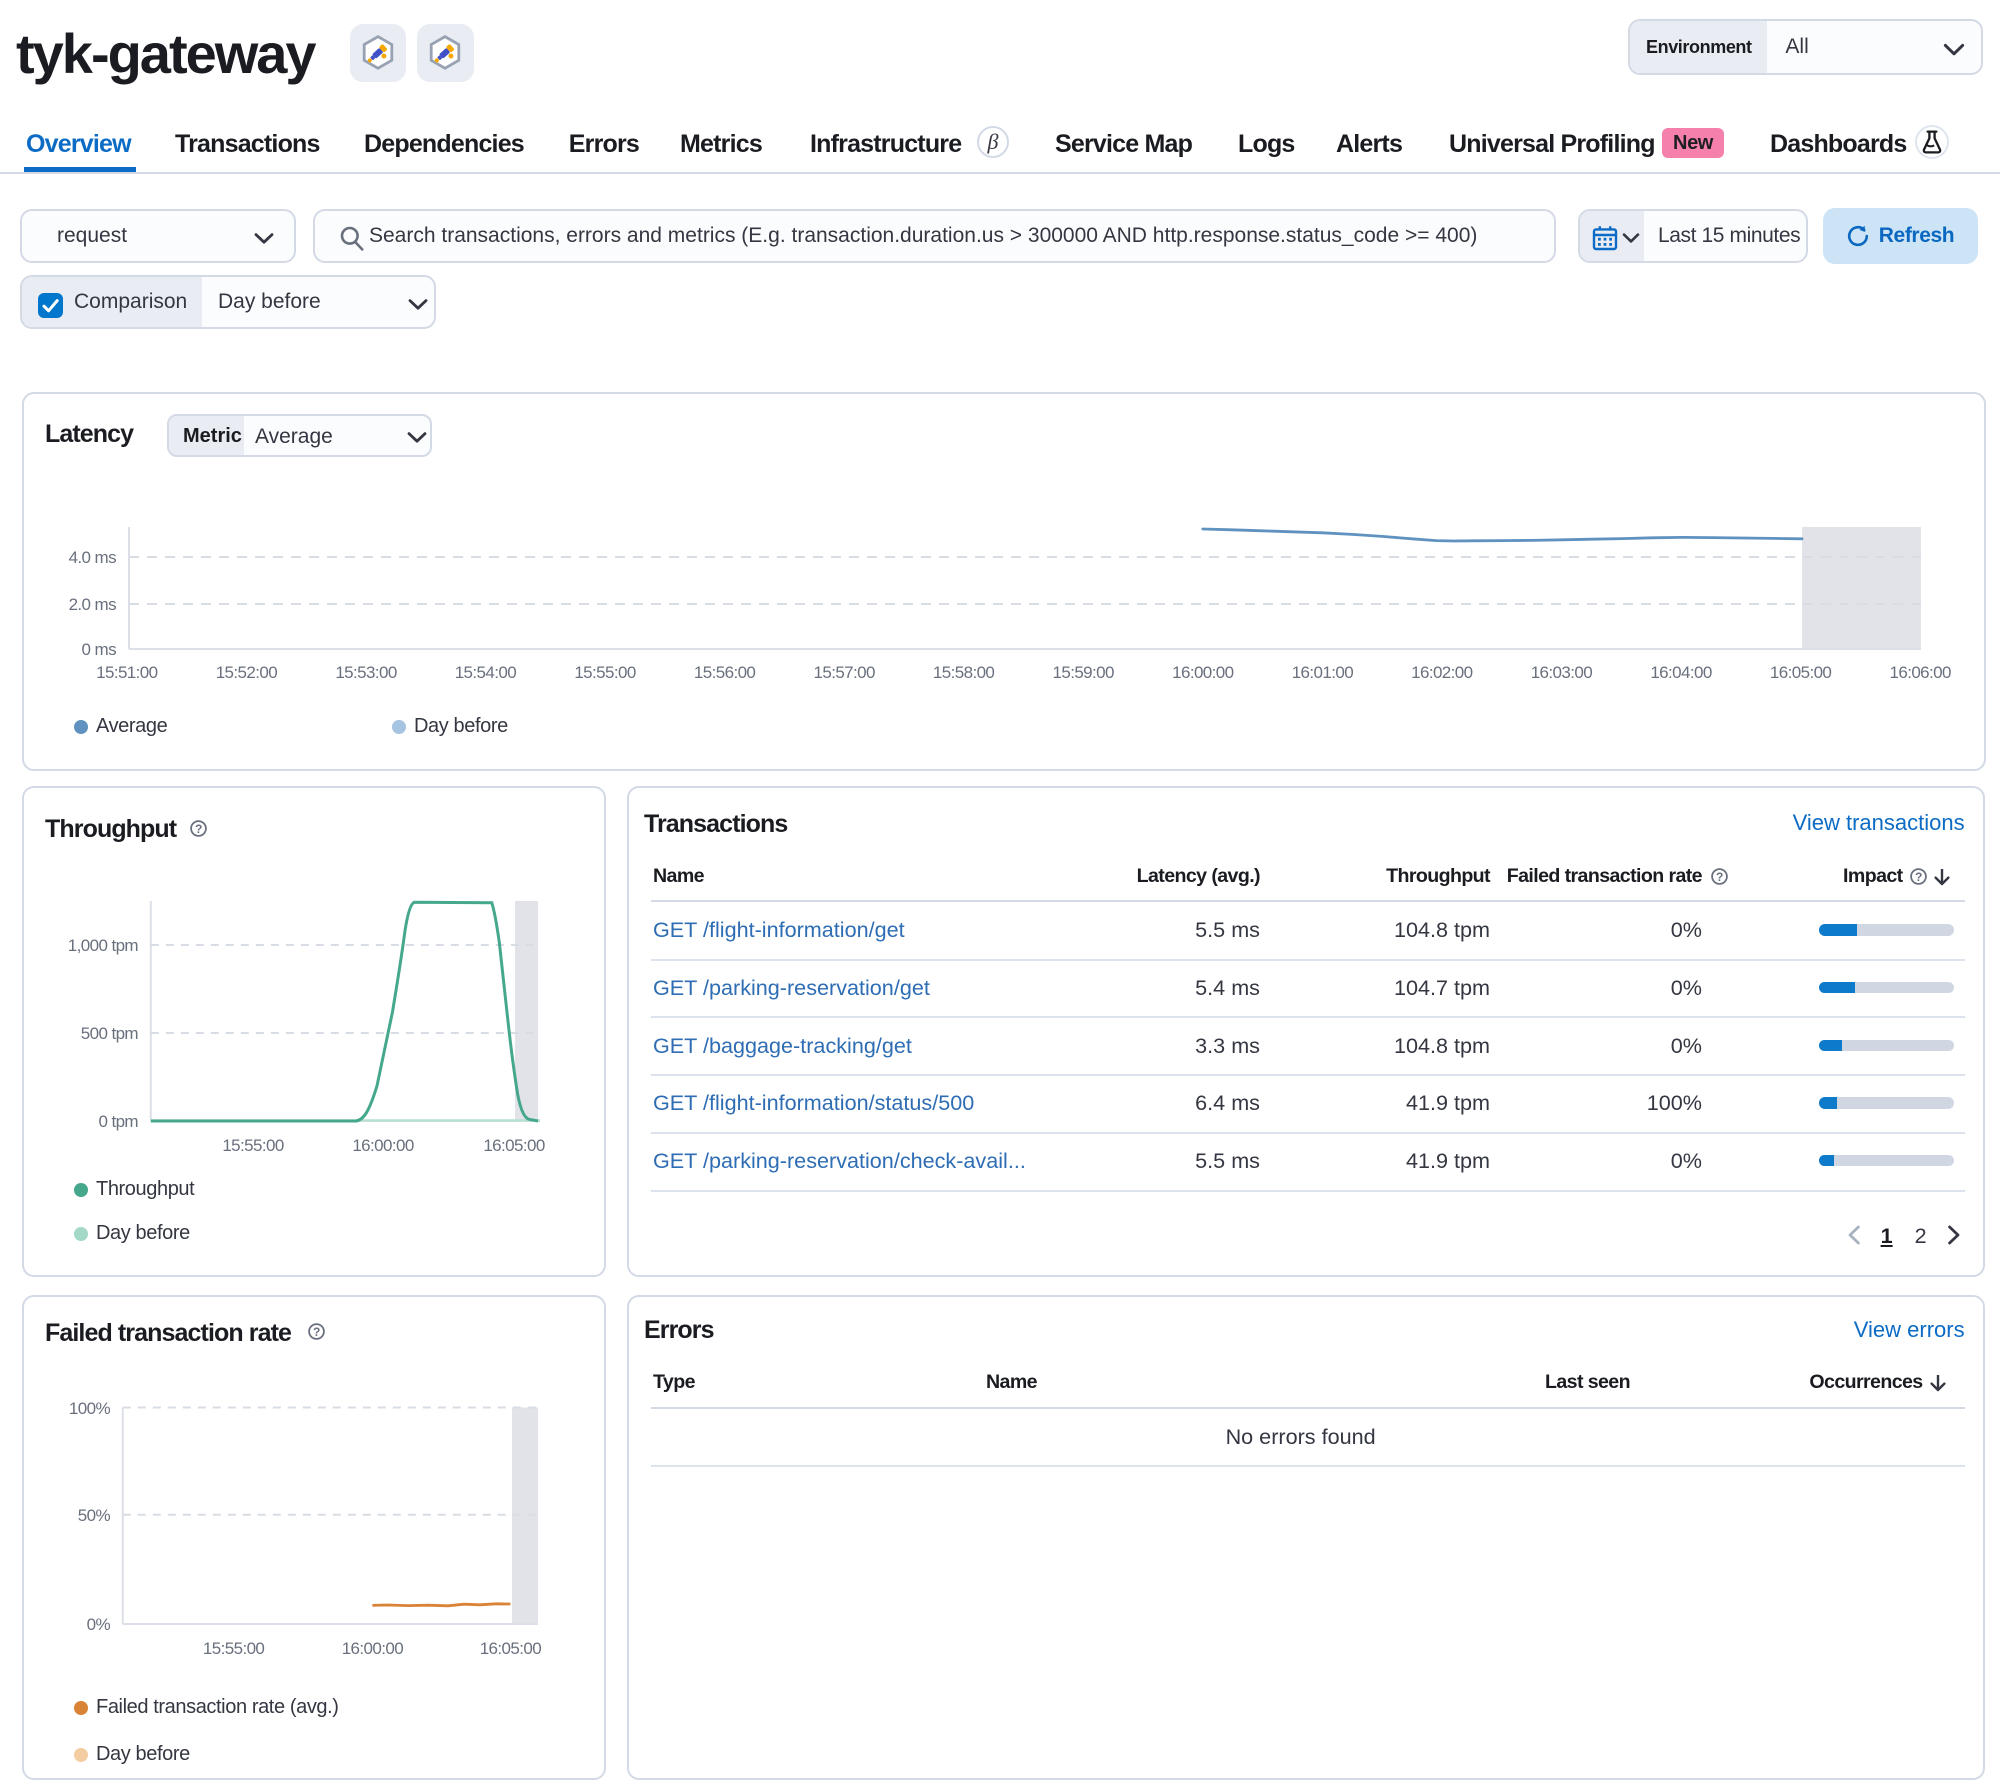 The height and width of the screenshot is (1788, 2000). What do you see at coordinates (725, 672) in the screenshot?
I see `svg-text: 15:56:00` at bounding box center [725, 672].